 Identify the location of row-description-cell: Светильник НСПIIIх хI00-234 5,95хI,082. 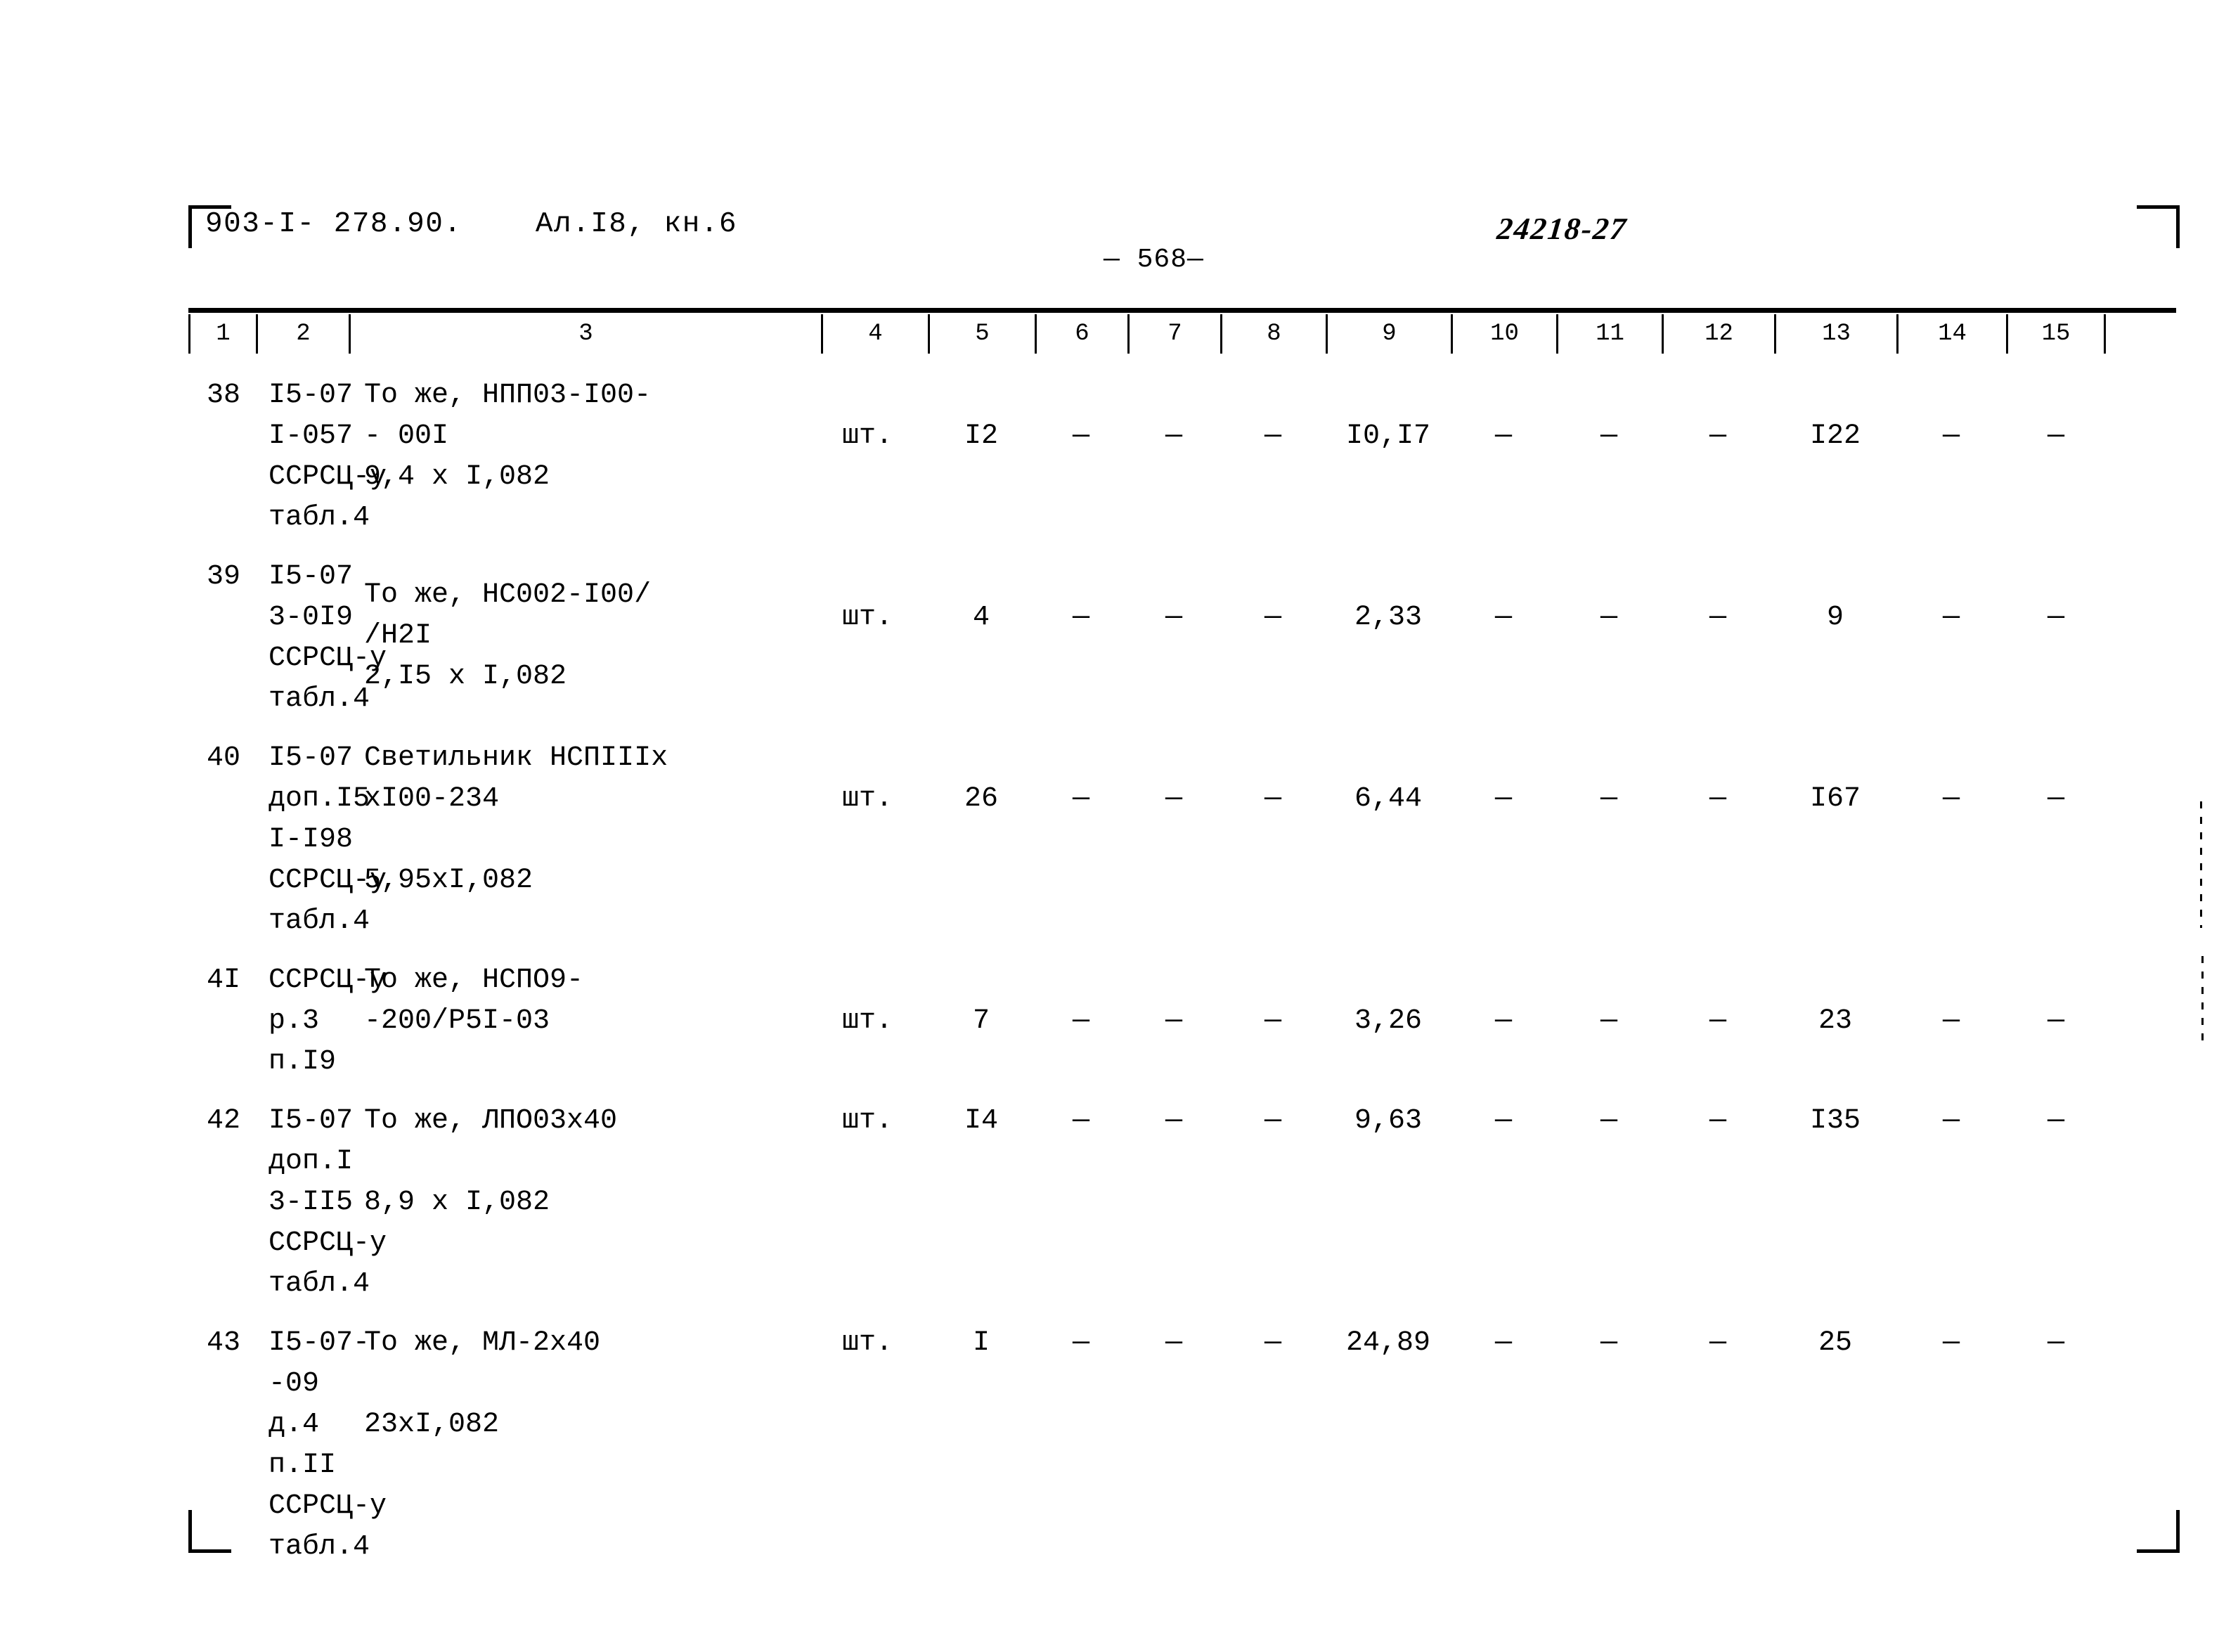
(585, 819).